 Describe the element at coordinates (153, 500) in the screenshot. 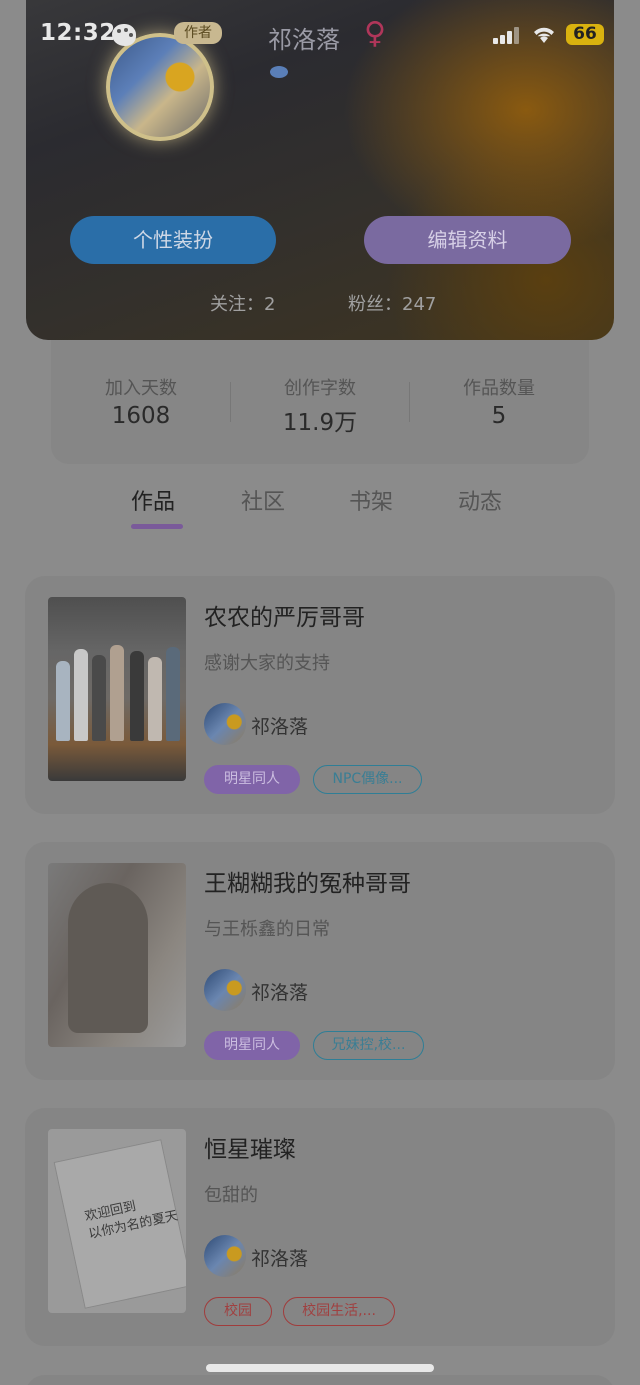

I see `tab-works: 作品` at that location.